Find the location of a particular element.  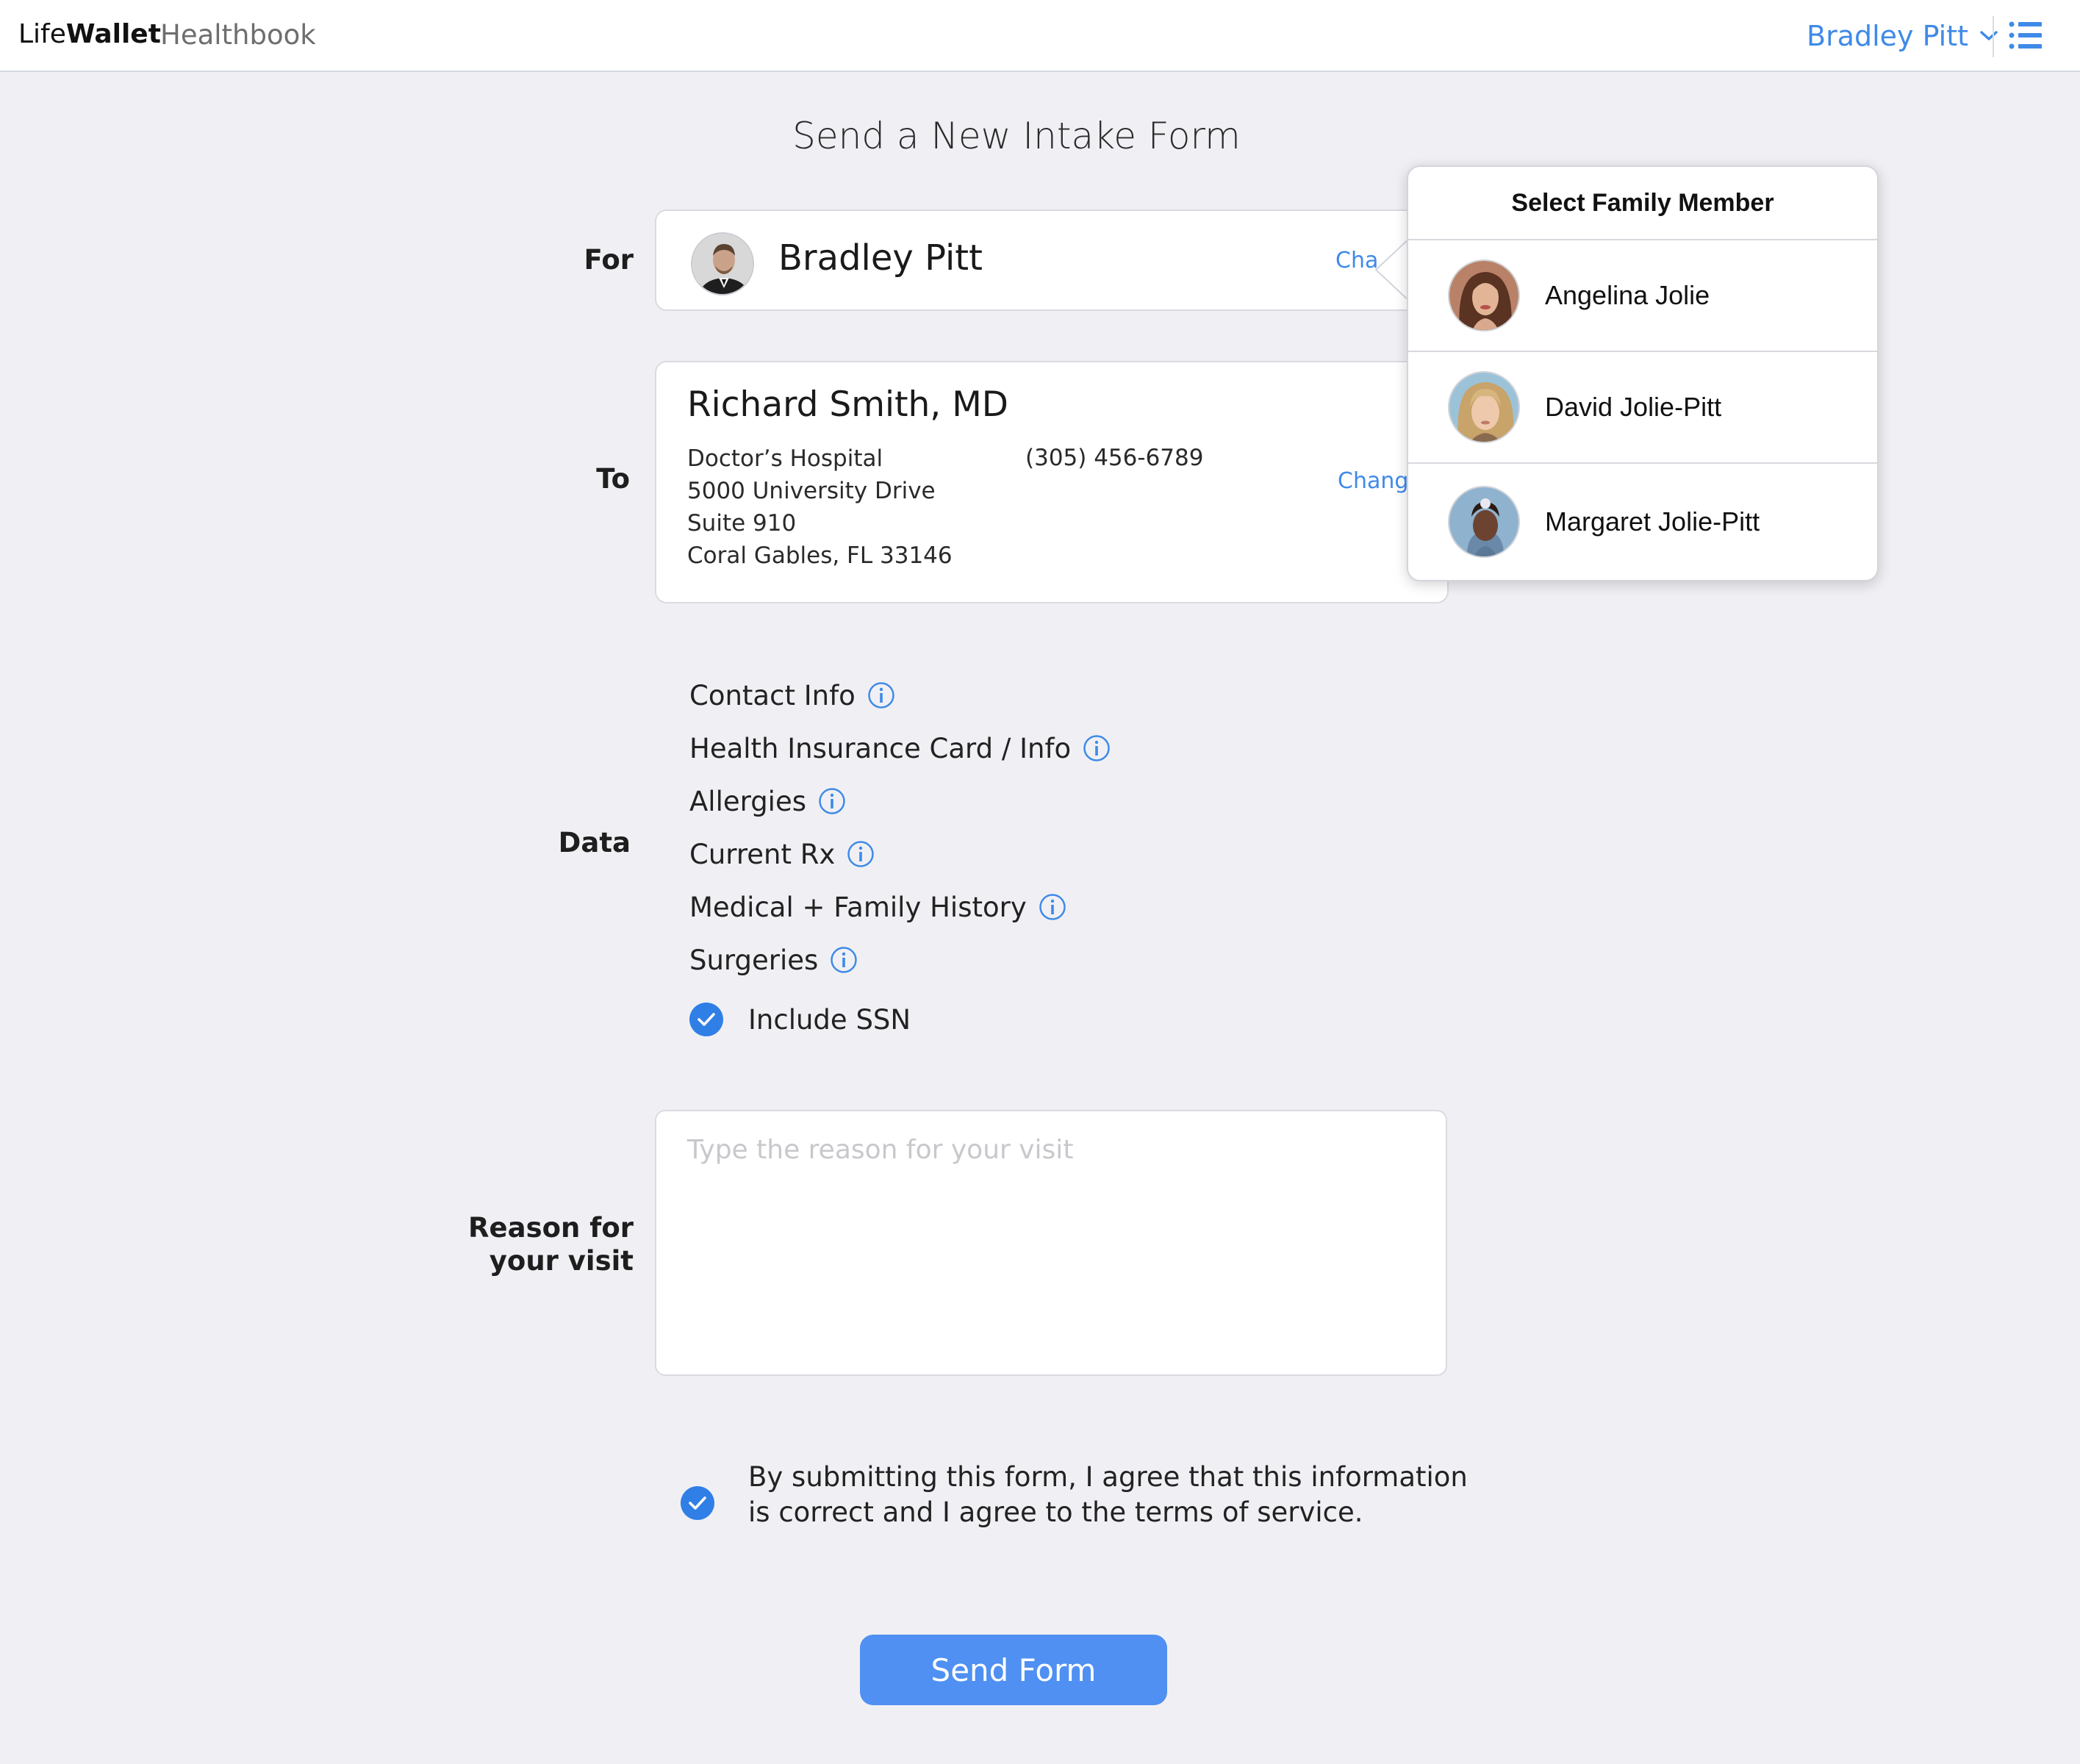

reason-label-line: Reason for is located at coordinates (551, 1228).